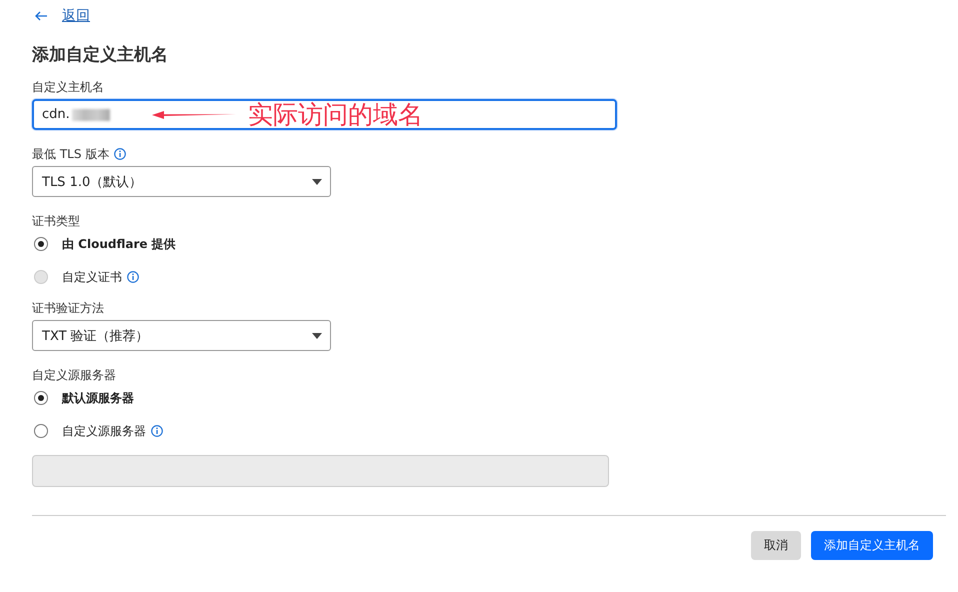  Describe the element at coordinates (56, 221) in the screenshot. I see `field-label: 证书类型` at that location.